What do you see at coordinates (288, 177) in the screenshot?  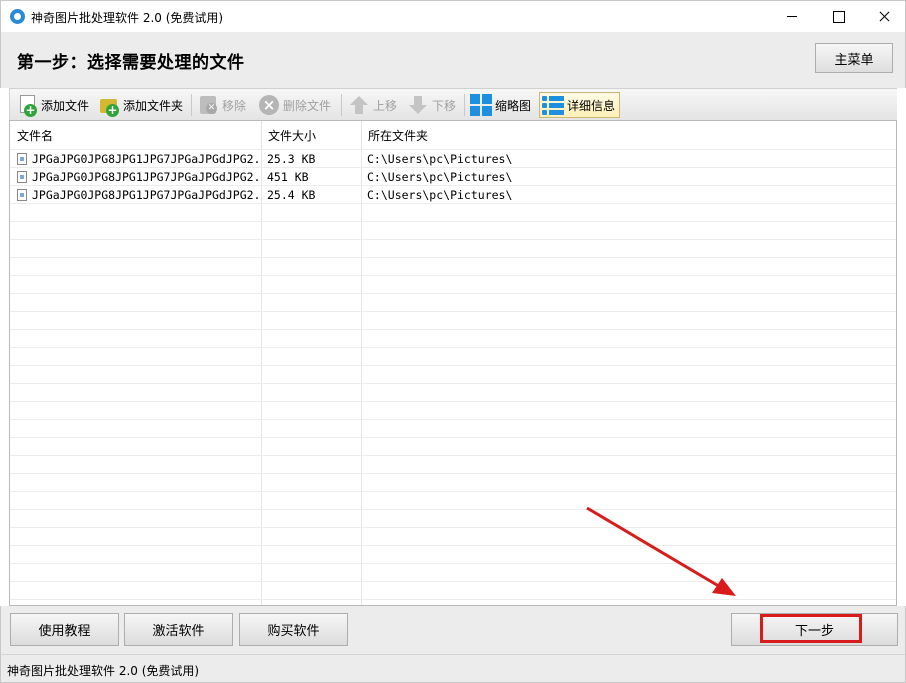 I see `file-size: 451 KB` at bounding box center [288, 177].